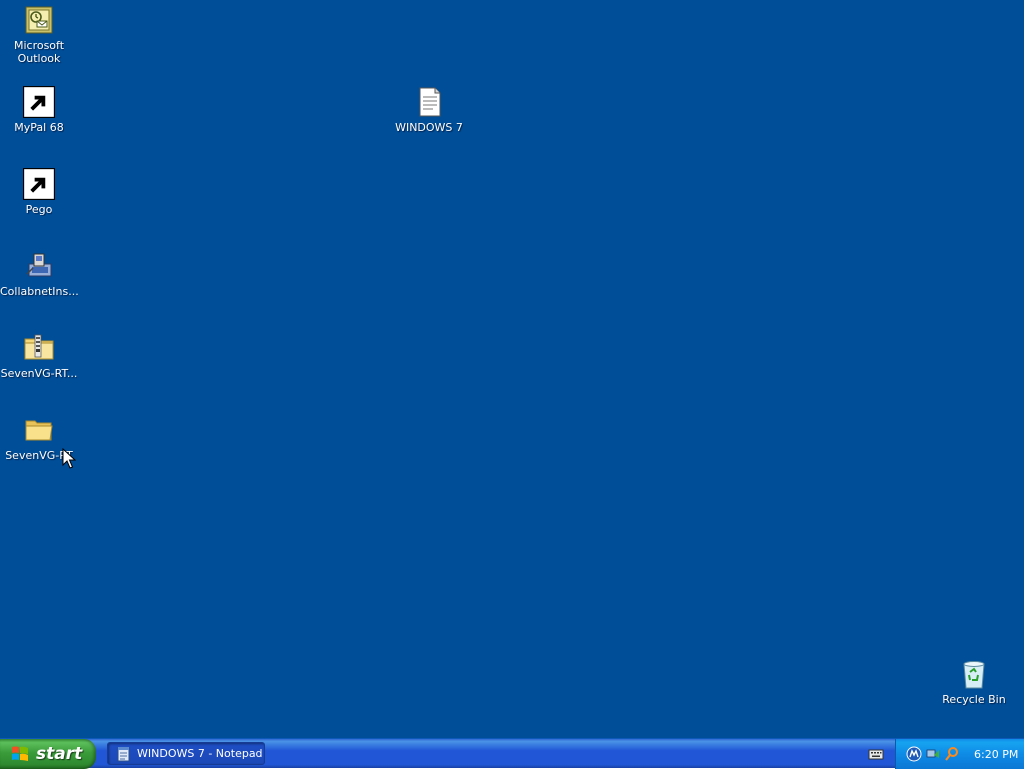 This screenshot has height=769, width=1024. I want to click on pego-icon, so click(39, 184).